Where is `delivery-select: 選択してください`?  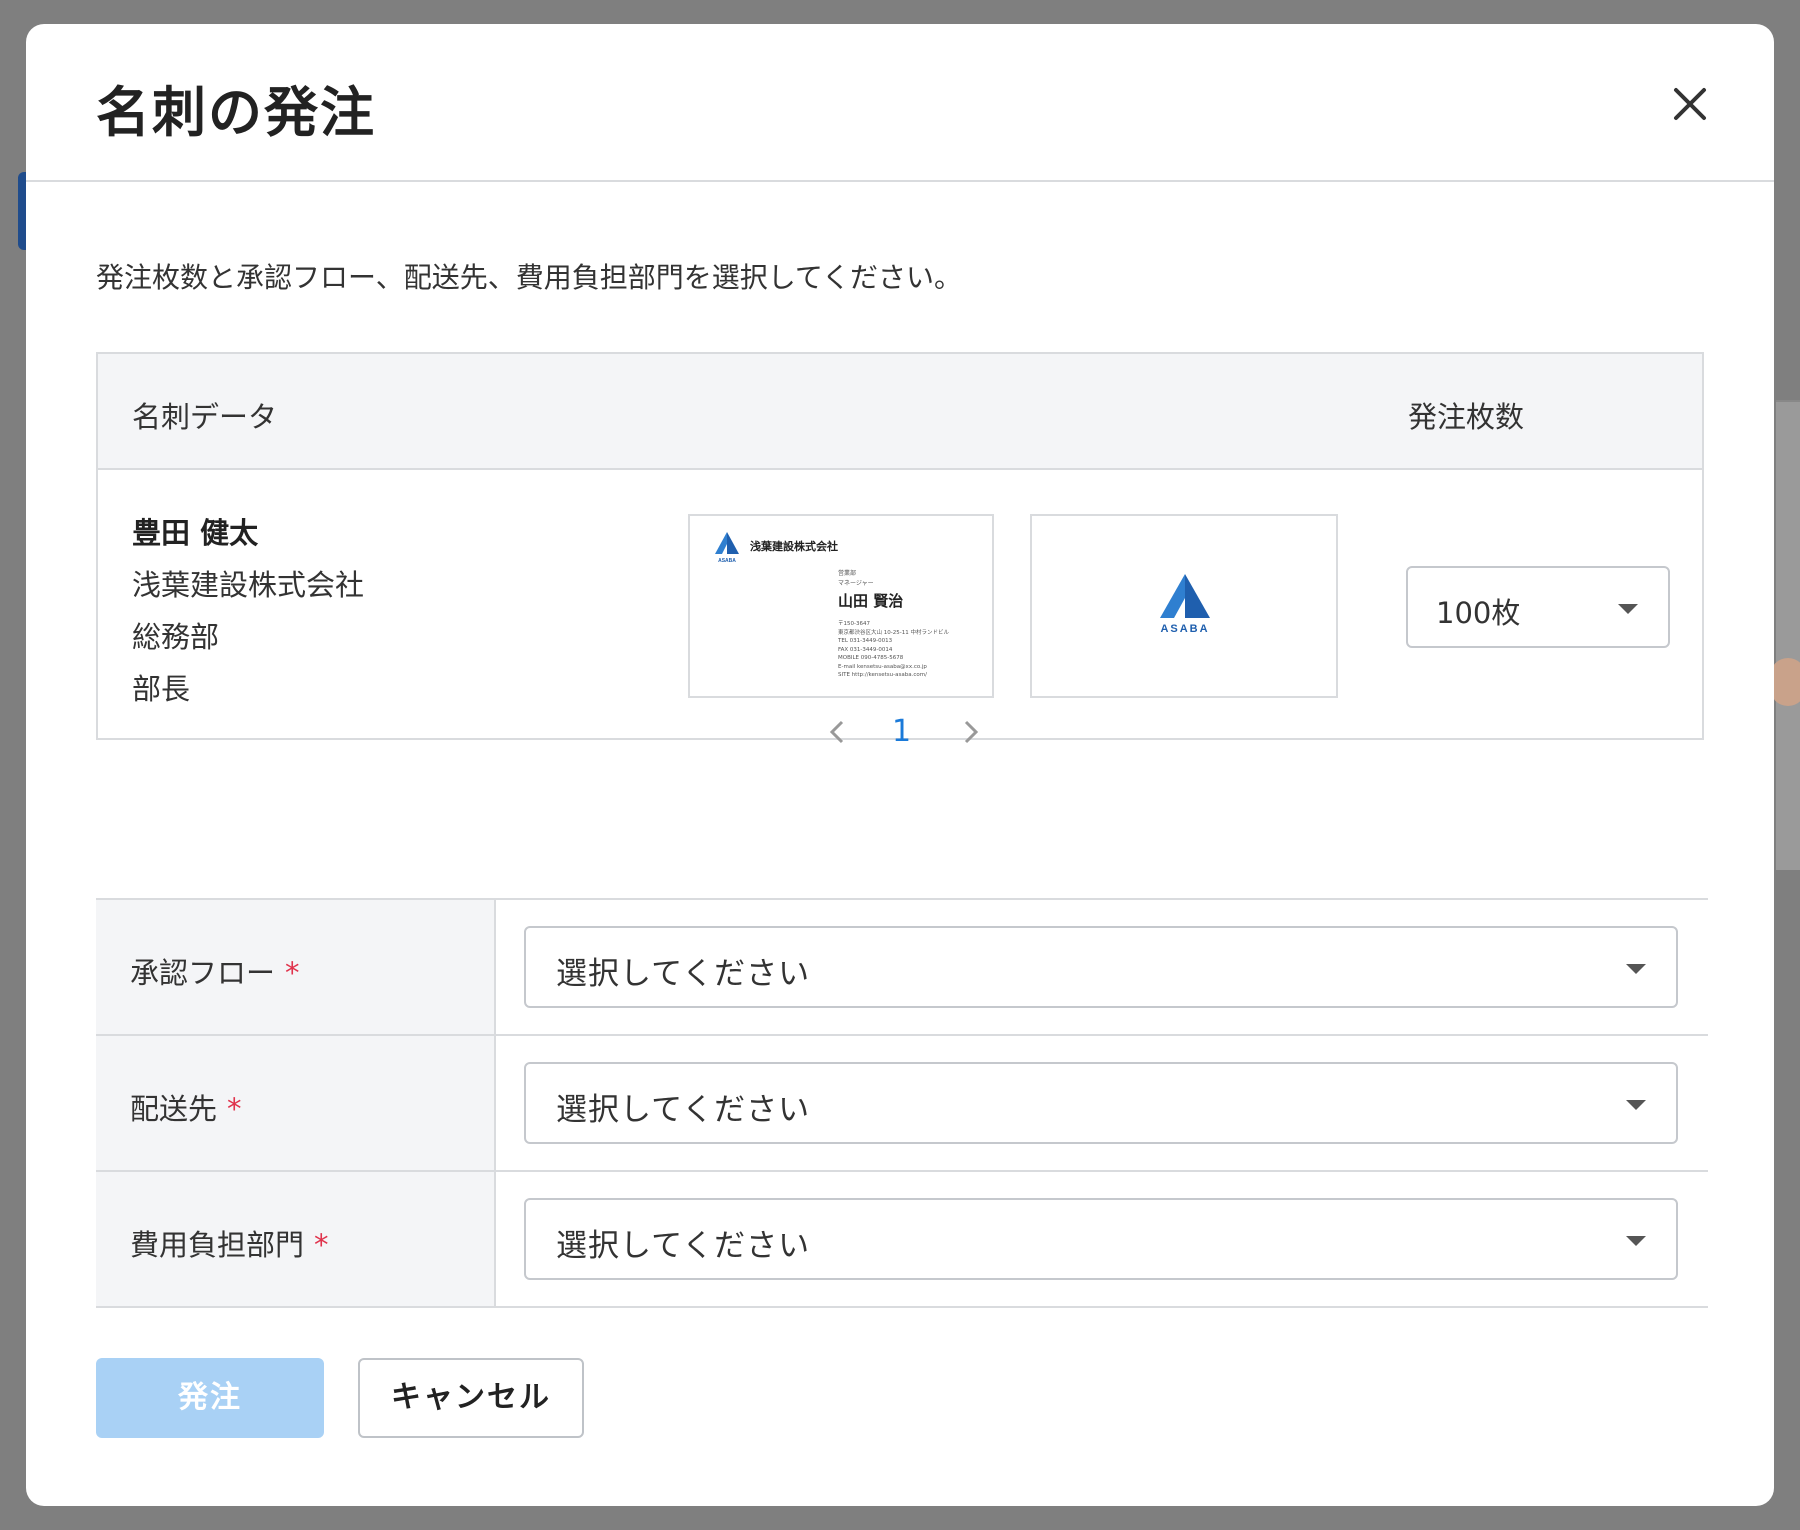 delivery-select: 選択してください is located at coordinates (1101, 1103).